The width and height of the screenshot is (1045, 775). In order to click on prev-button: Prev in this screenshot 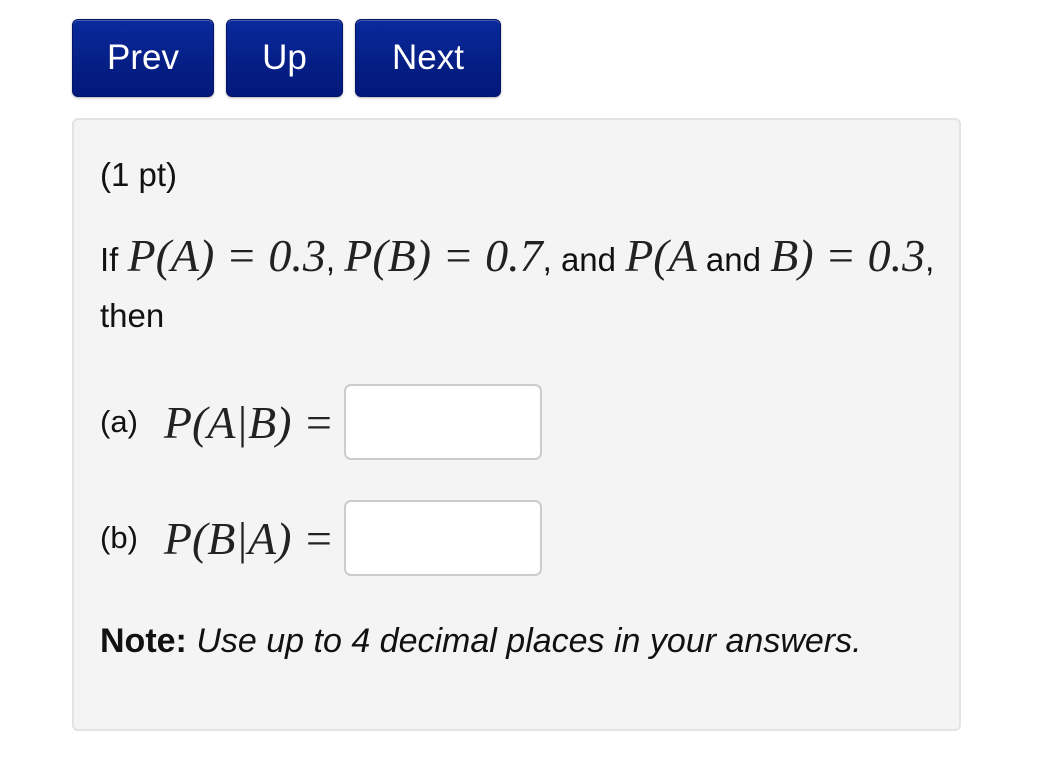, I will do `click(143, 58)`.